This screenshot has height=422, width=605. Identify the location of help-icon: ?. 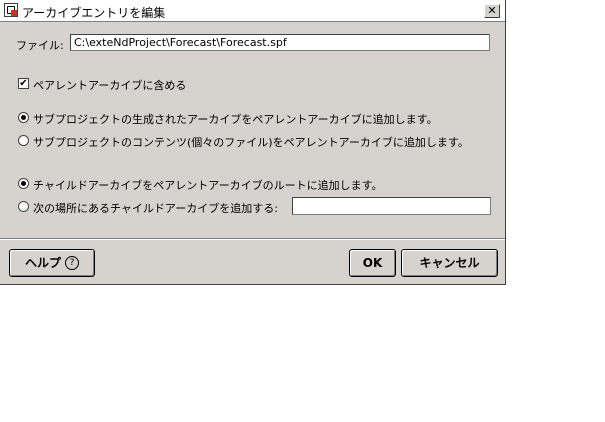
(72, 262).